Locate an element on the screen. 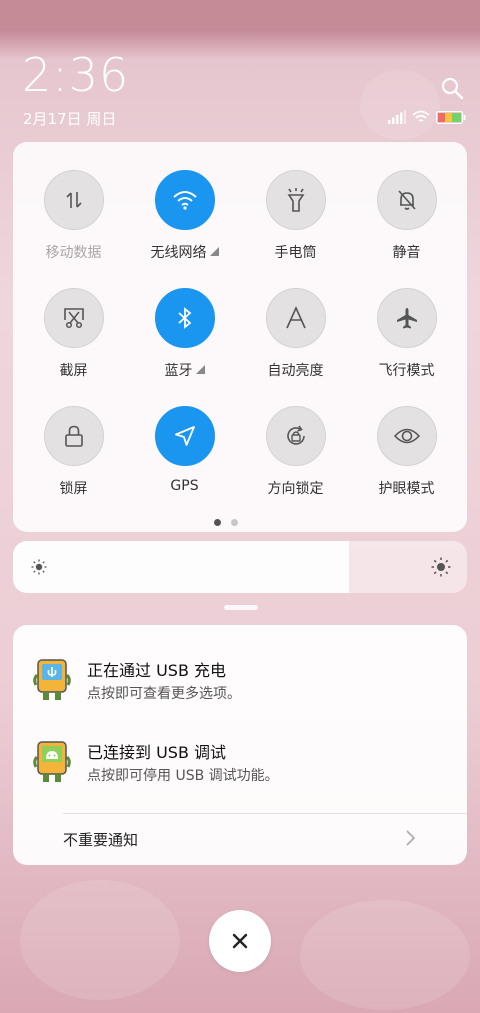 Image resolution: width=480 pixels, height=1013 pixels. airplane-toggle is located at coordinates (406, 318).